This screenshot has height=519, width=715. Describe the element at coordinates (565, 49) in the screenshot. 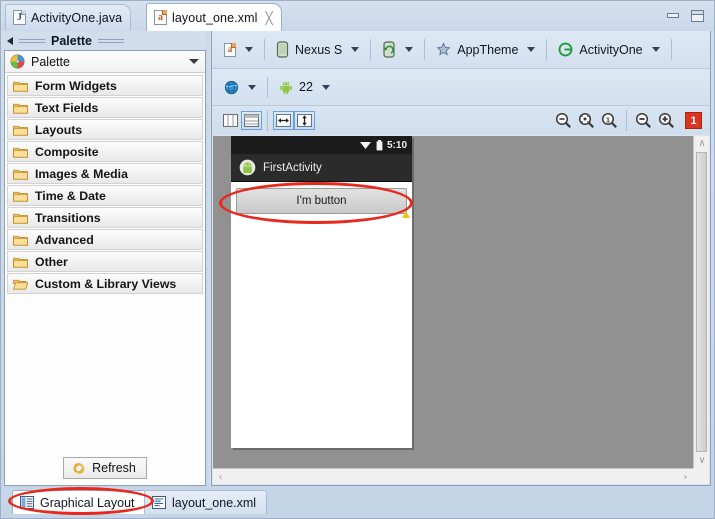

I see `activity-icon` at that location.